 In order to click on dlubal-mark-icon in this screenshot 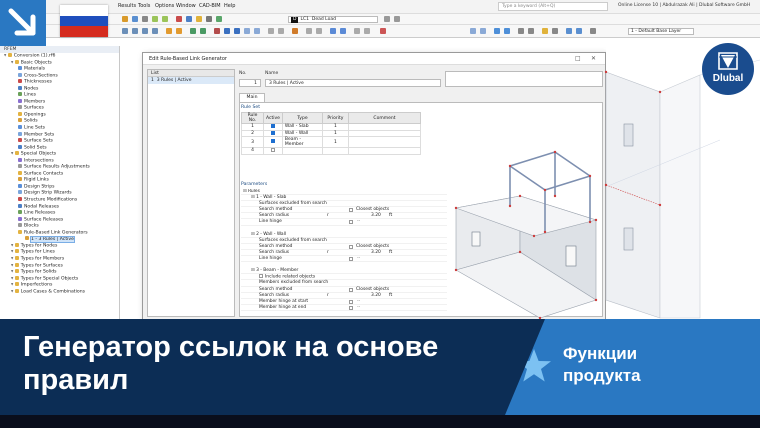, I will do `click(728, 61)`.